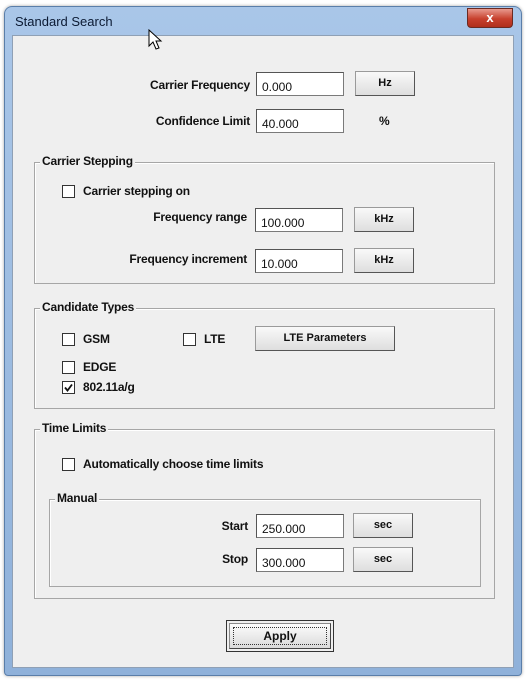 The width and height of the screenshot is (527, 681). I want to click on time-limits-legend: Time Limits, so click(74, 428).